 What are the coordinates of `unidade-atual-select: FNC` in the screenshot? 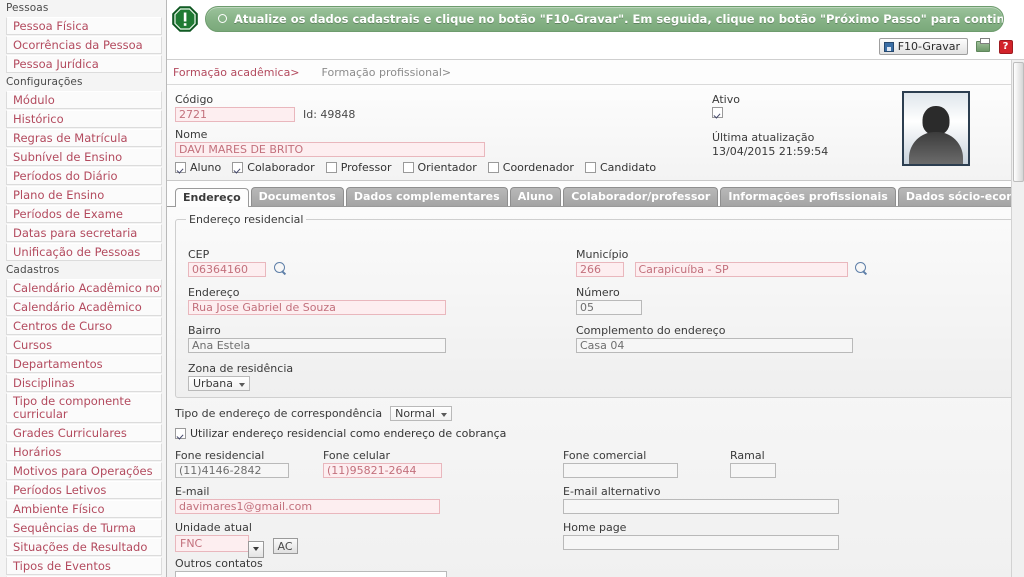 It's located at (212, 543).